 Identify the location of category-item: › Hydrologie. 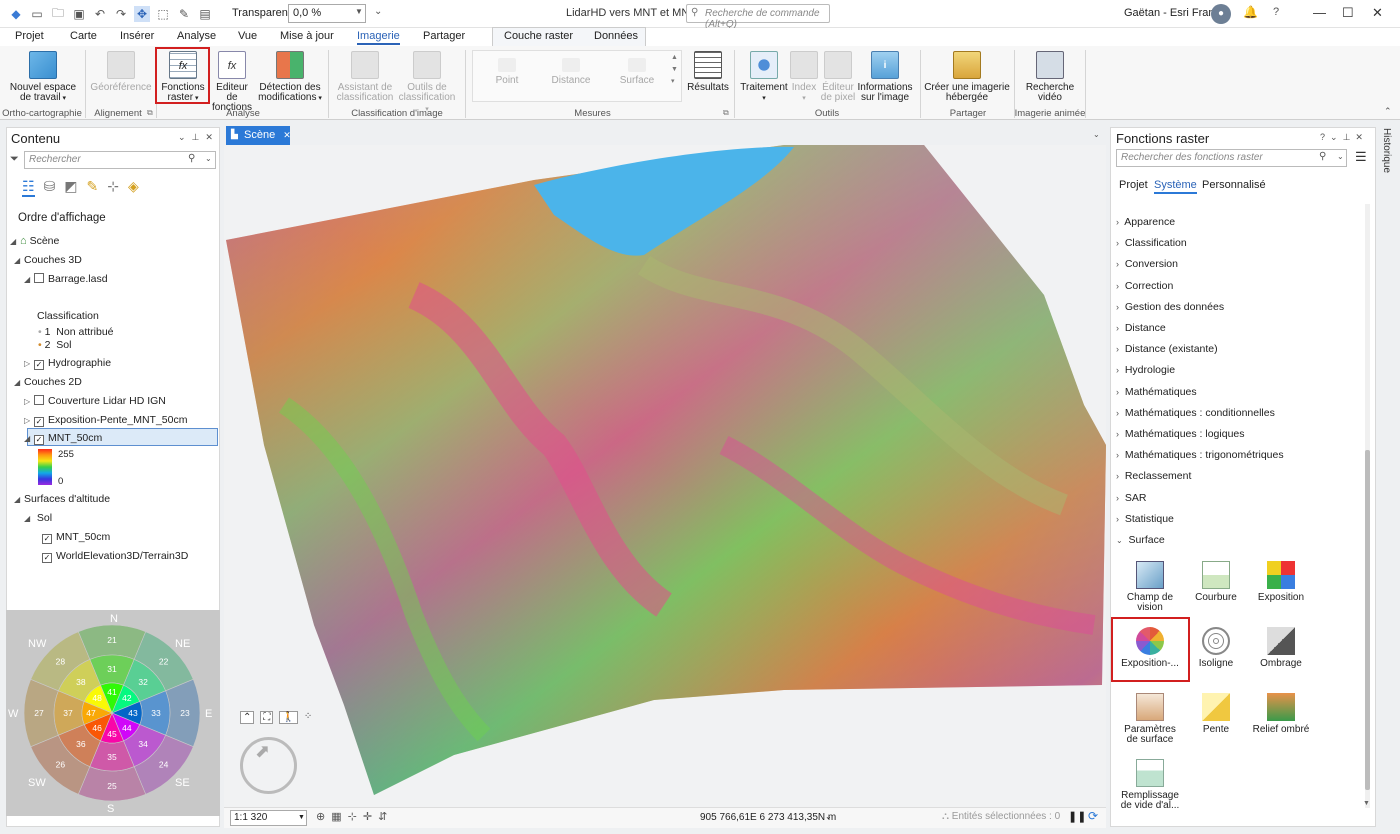
(1145, 370).